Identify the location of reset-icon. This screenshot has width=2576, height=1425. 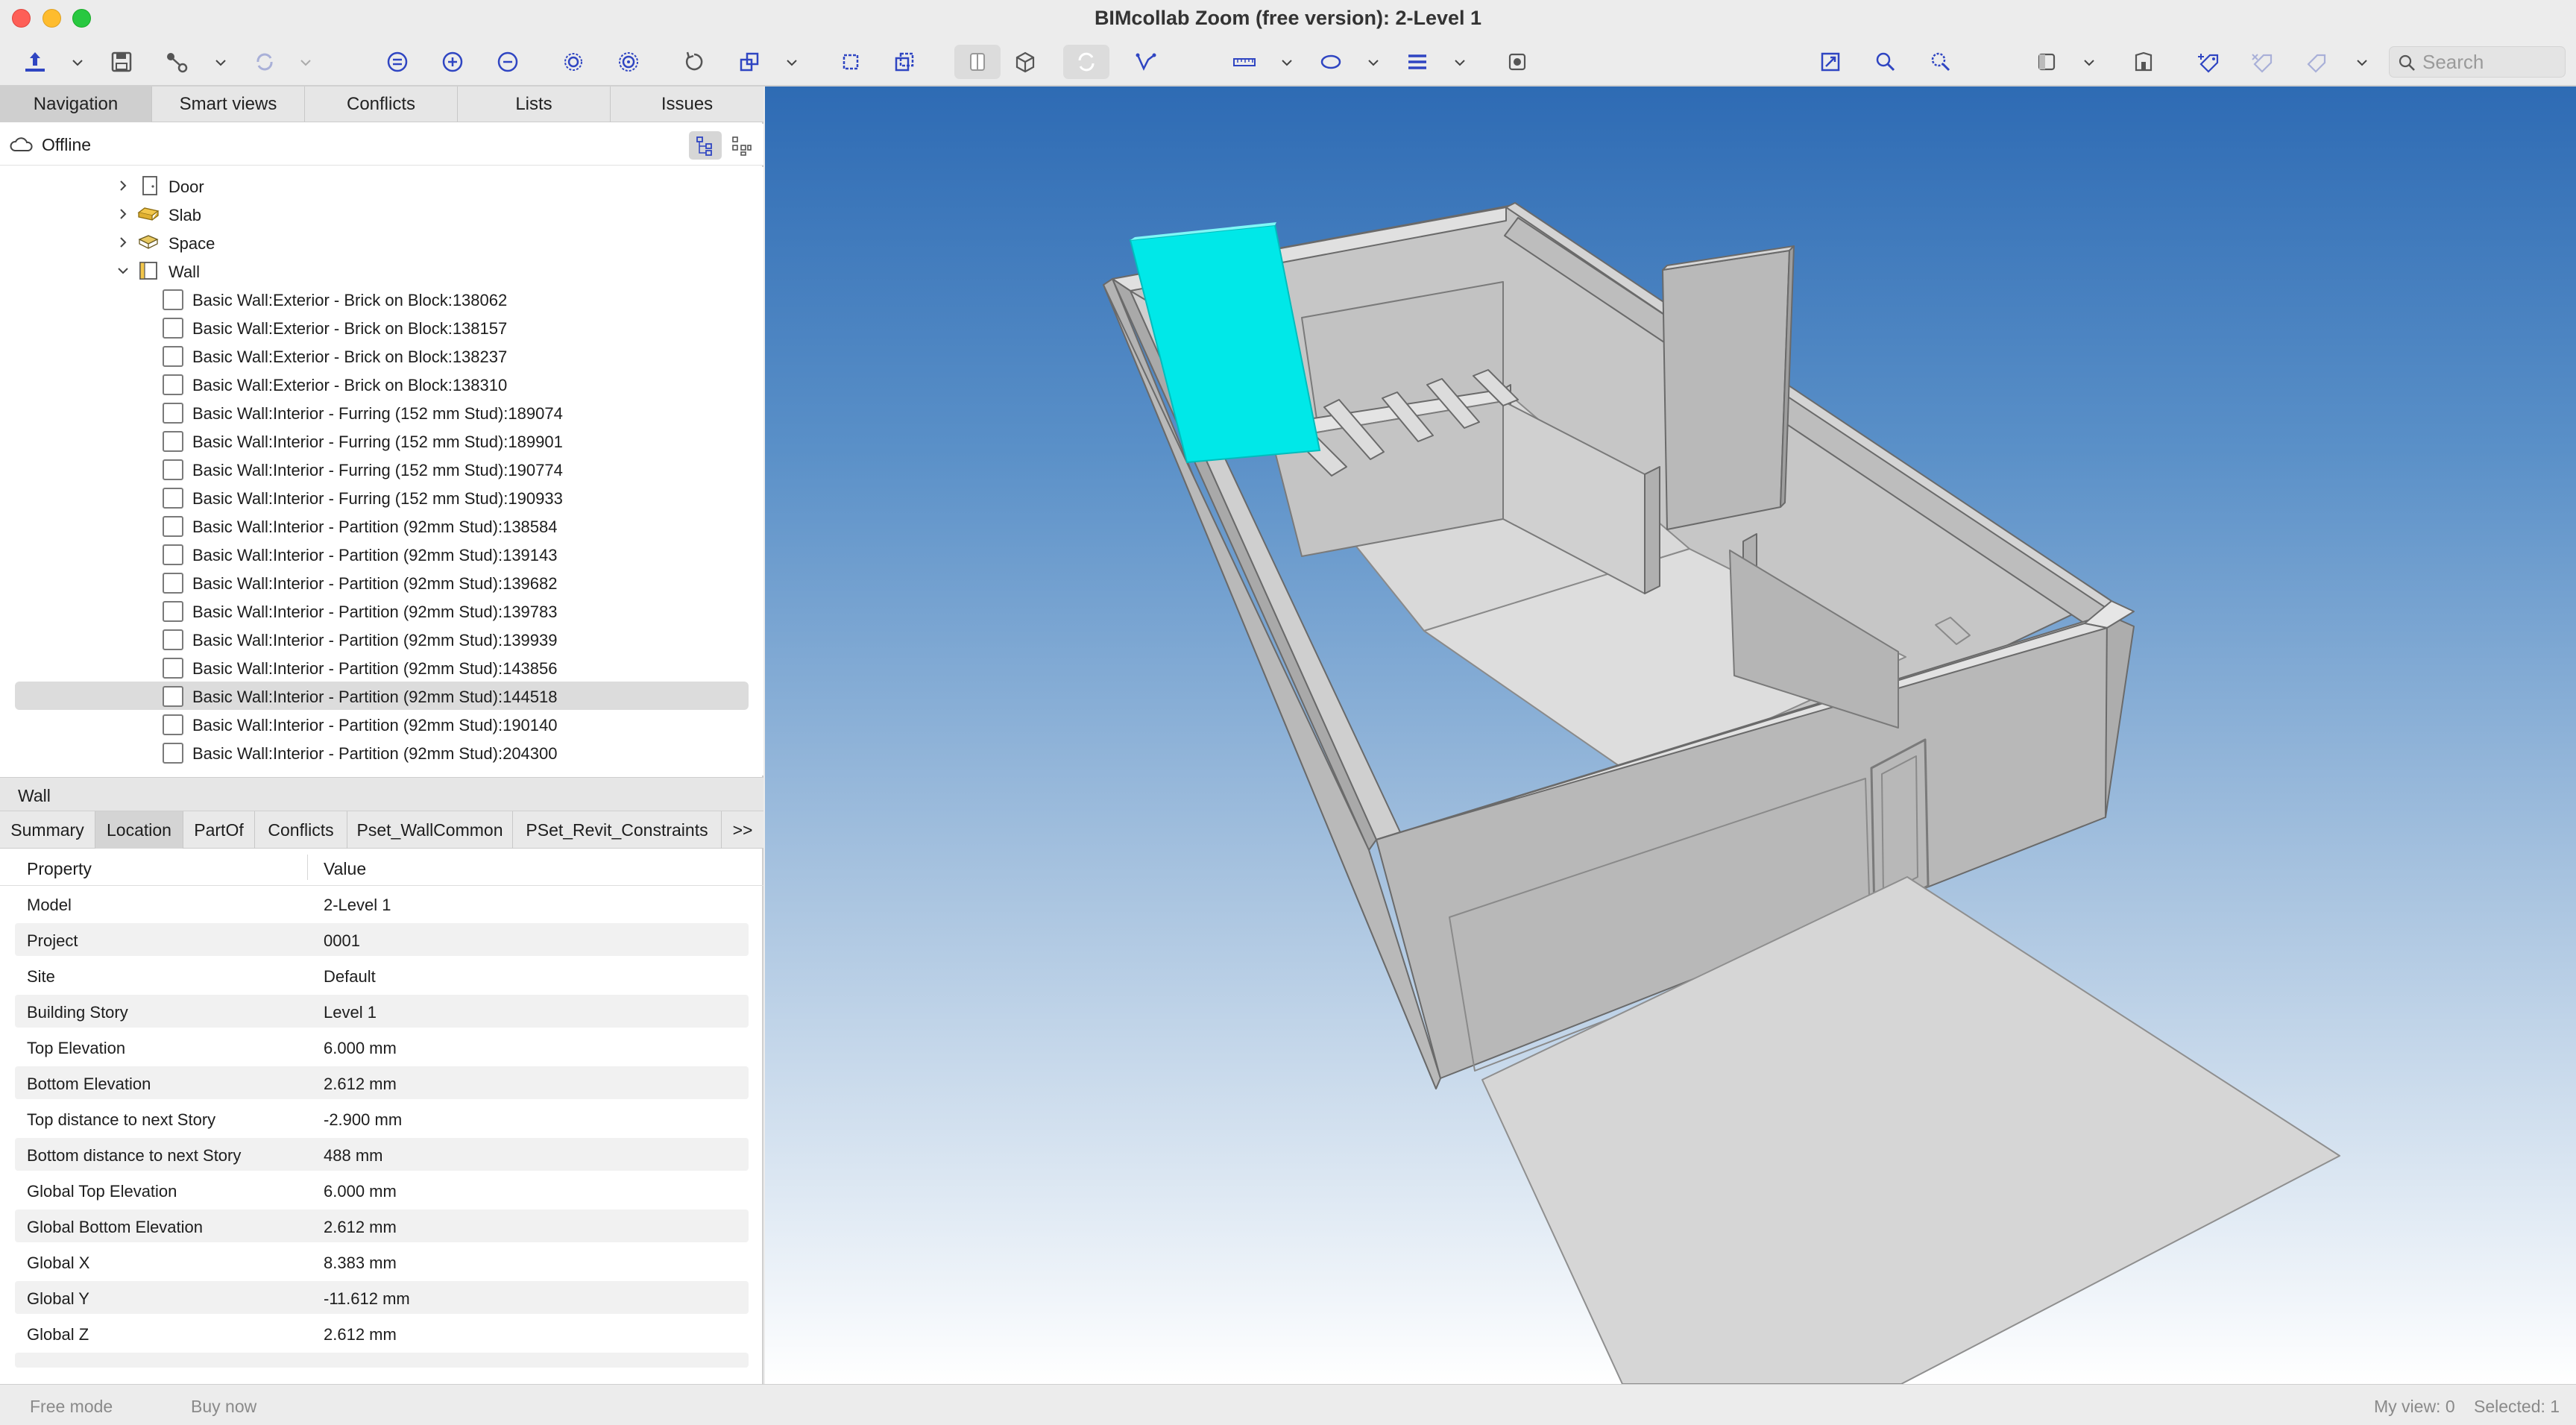
(694, 62).